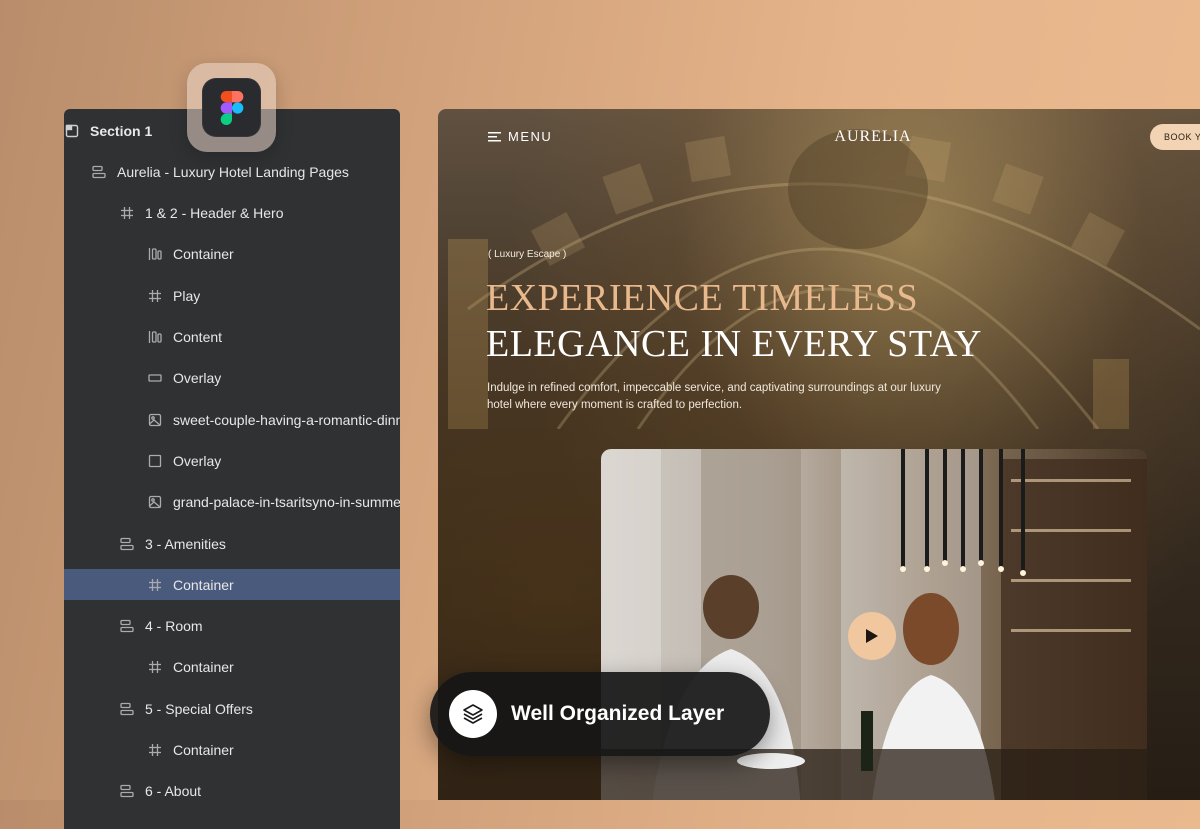 Image resolution: width=1200 pixels, height=829 pixels. What do you see at coordinates (121, 130) in the screenshot?
I see `layer-label: Section 1` at bounding box center [121, 130].